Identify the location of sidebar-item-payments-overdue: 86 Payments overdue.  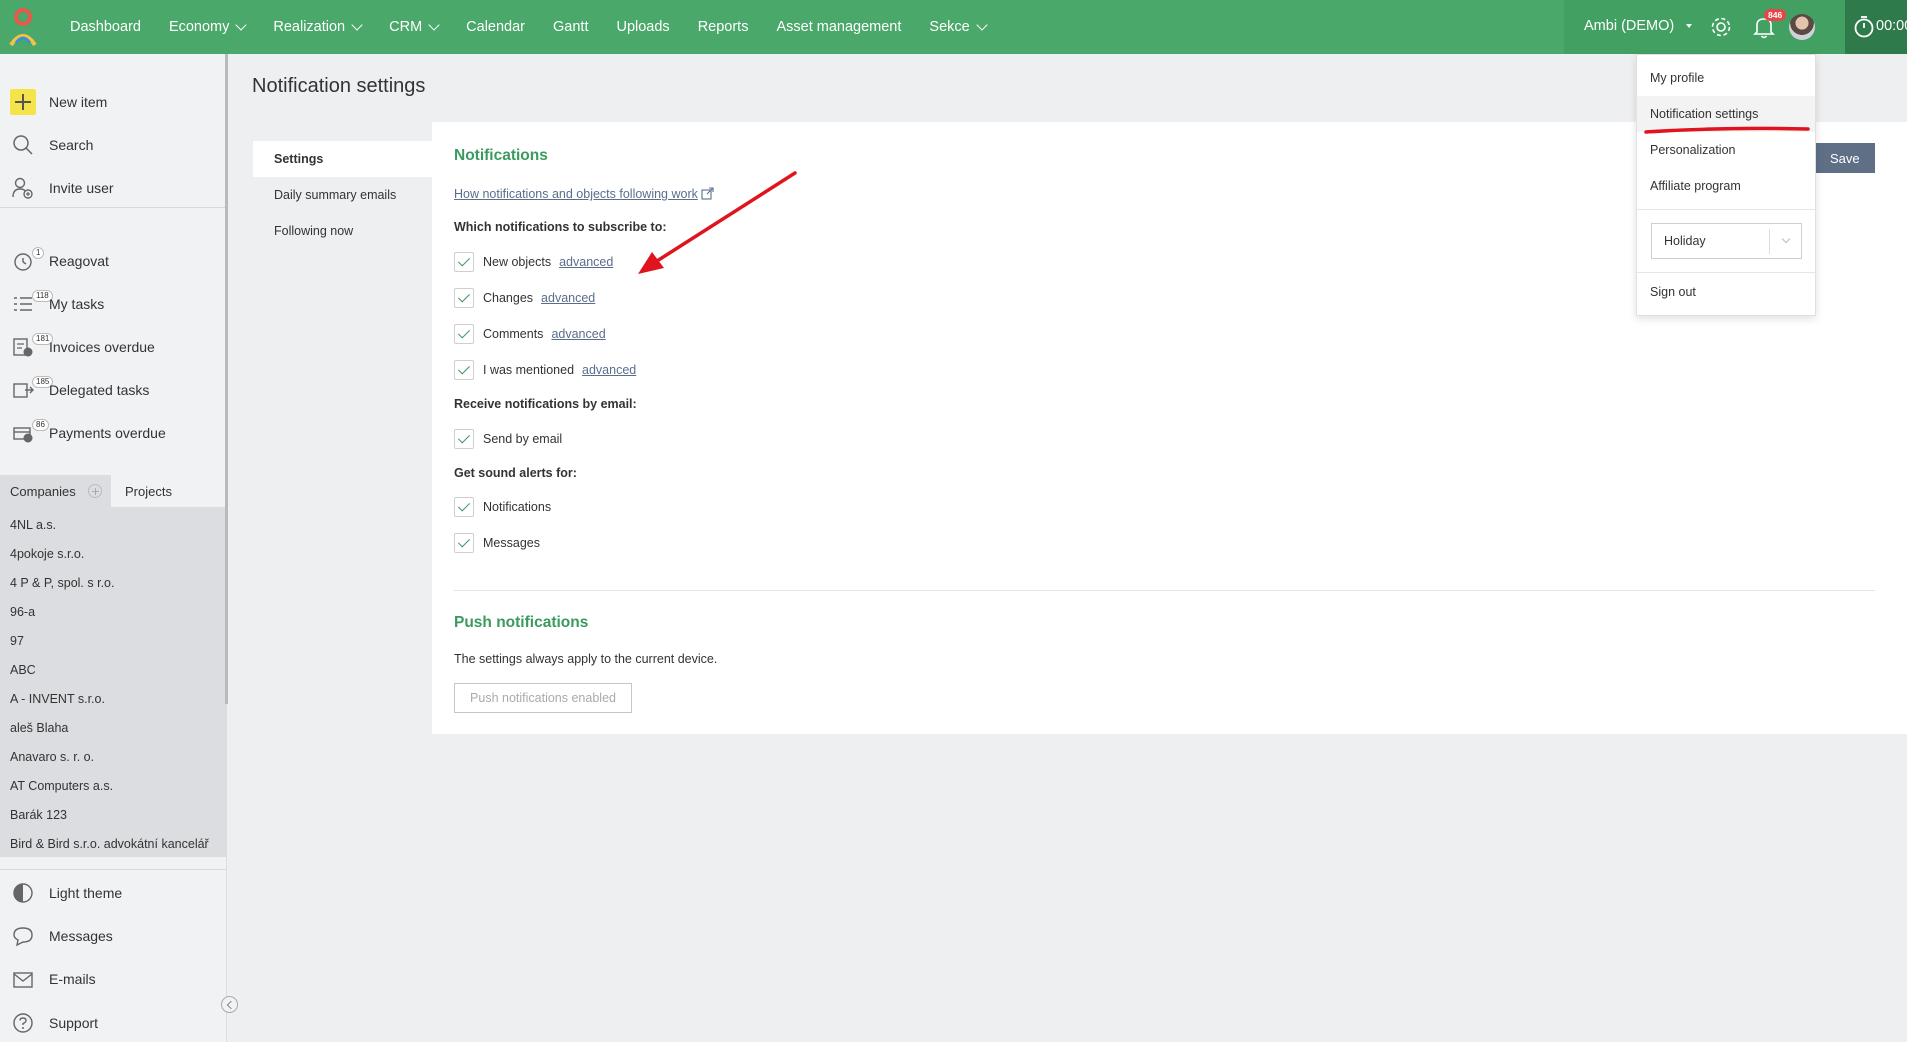
(113, 433).